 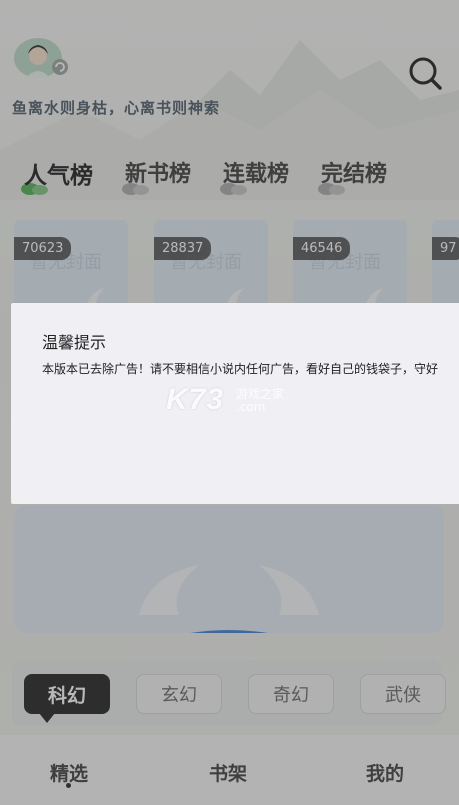 What do you see at coordinates (74, 342) in the screenshot?
I see `dialog-title: 温馨提示` at bounding box center [74, 342].